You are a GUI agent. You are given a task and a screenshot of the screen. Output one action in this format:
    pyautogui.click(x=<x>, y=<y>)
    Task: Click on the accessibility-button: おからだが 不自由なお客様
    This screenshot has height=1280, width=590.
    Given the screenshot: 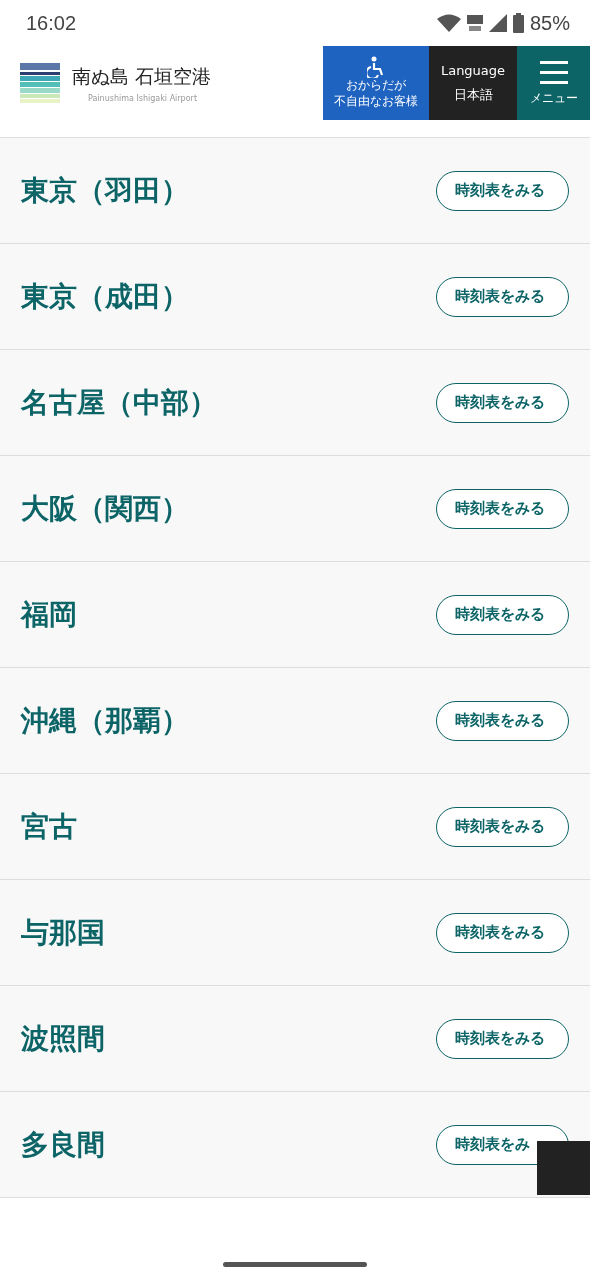 What is the action you would take?
    pyautogui.click(x=376, y=83)
    